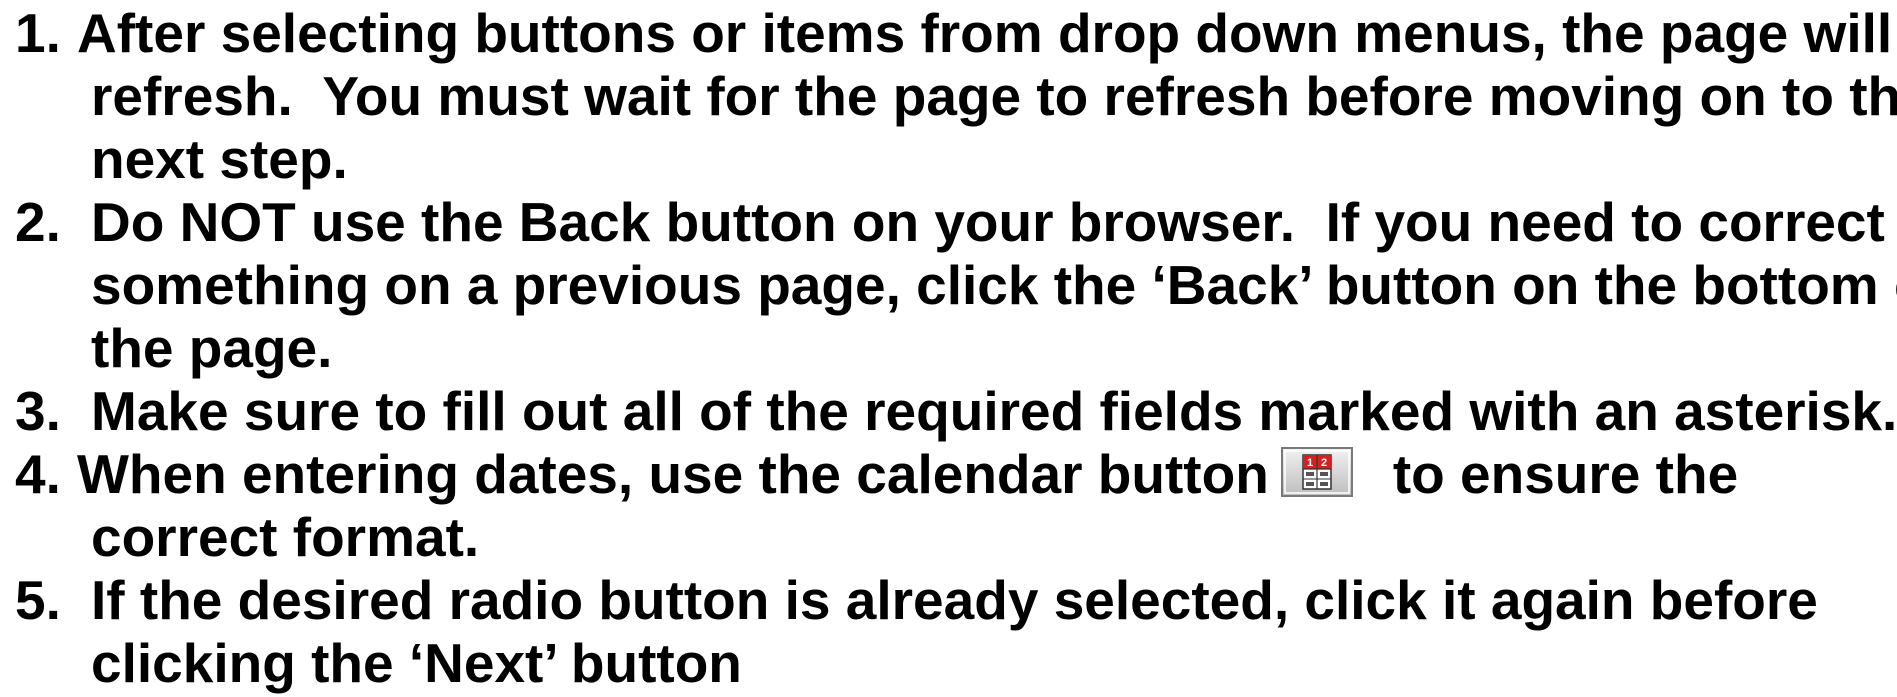 This screenshot has height=697, width=1897. What do you see at coordinates (1324, 463) in the screenshot?
I see `svg-text: 2` at bounding box center [1324, 463].